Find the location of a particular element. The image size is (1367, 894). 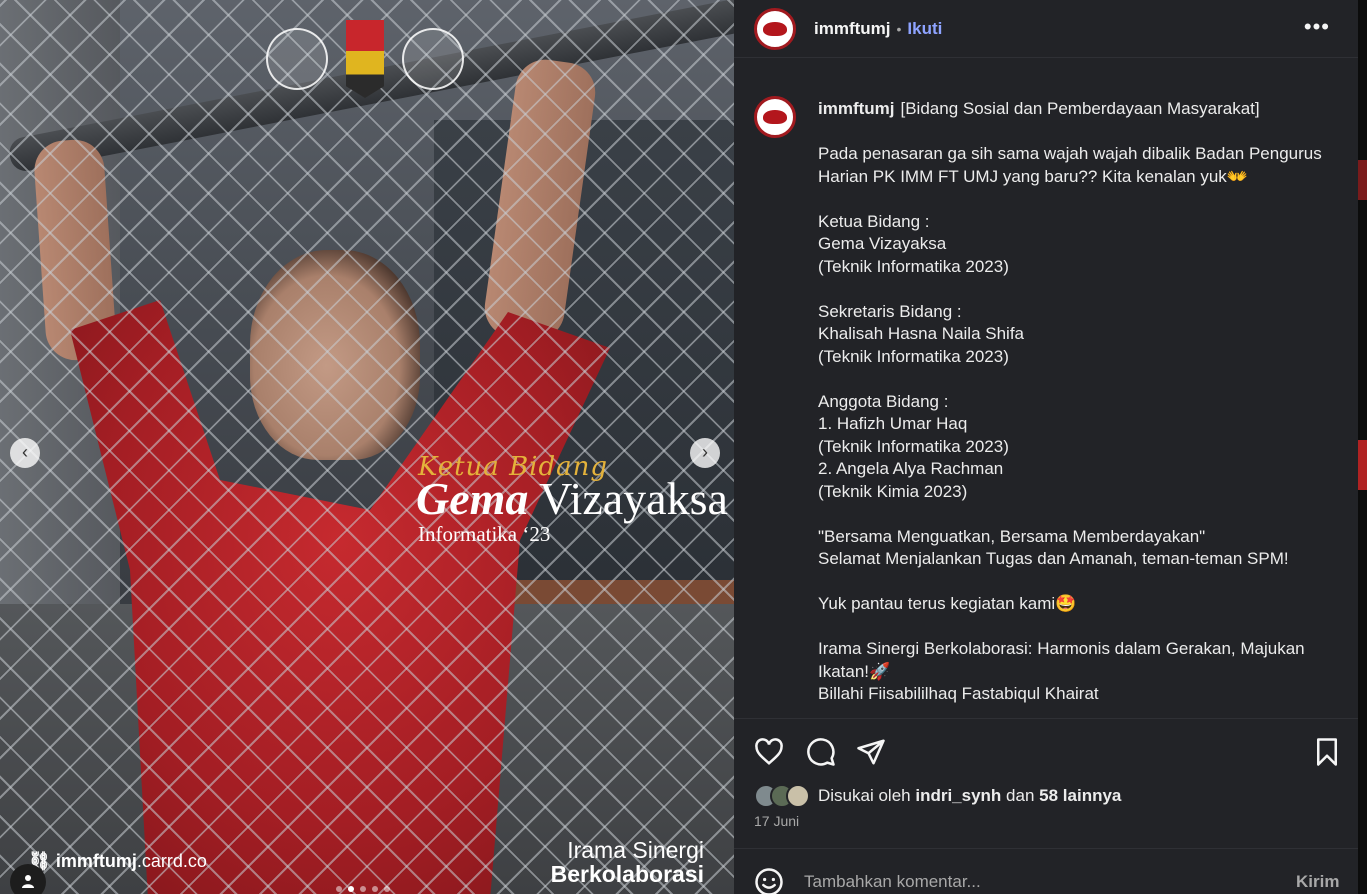

comment-input is located at coordinates (1034, 881).